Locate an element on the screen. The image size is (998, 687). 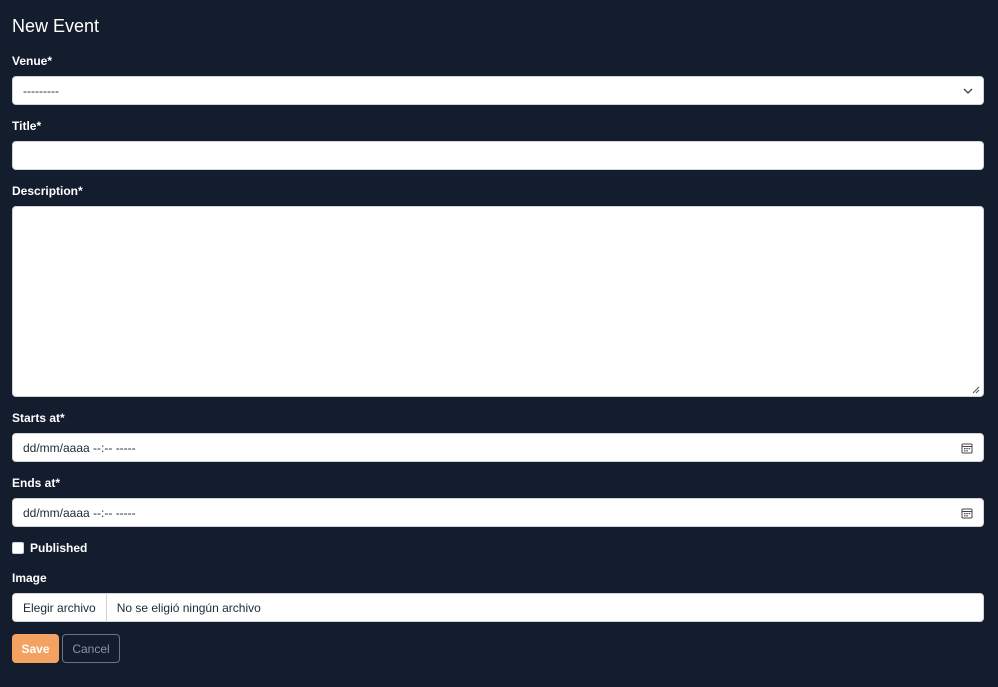
starts-at-input: dd/mm/aaaa --:-- ----- is located at coordinates (498, 447).